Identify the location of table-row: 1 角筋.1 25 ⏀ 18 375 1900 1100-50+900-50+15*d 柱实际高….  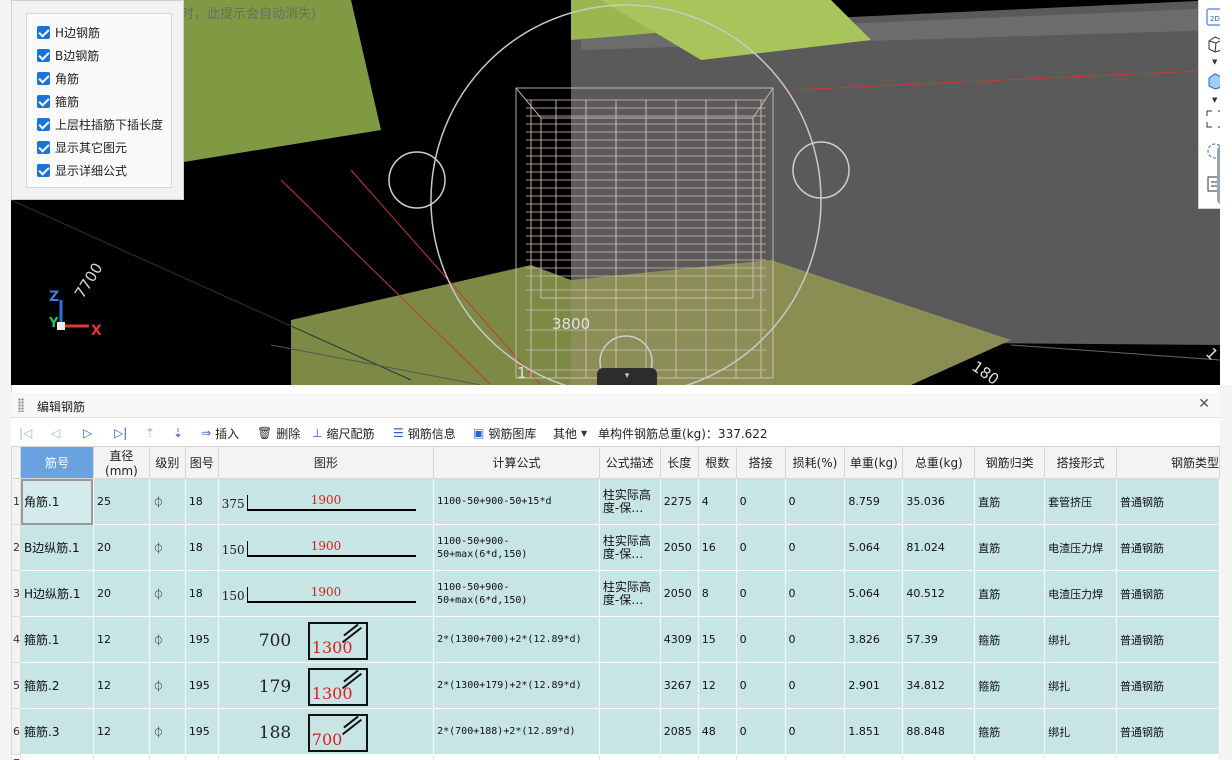
(615, 501).